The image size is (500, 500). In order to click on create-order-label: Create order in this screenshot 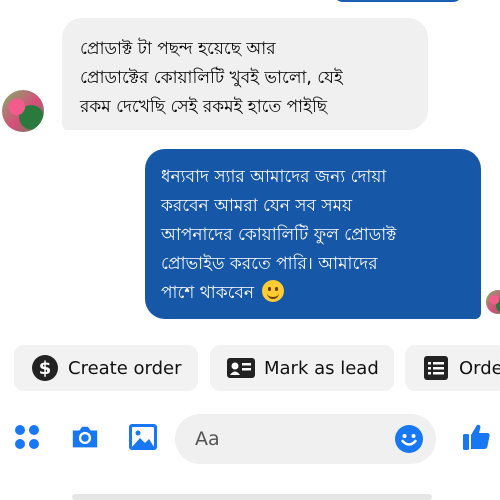, I will do `click(125, 368)`.